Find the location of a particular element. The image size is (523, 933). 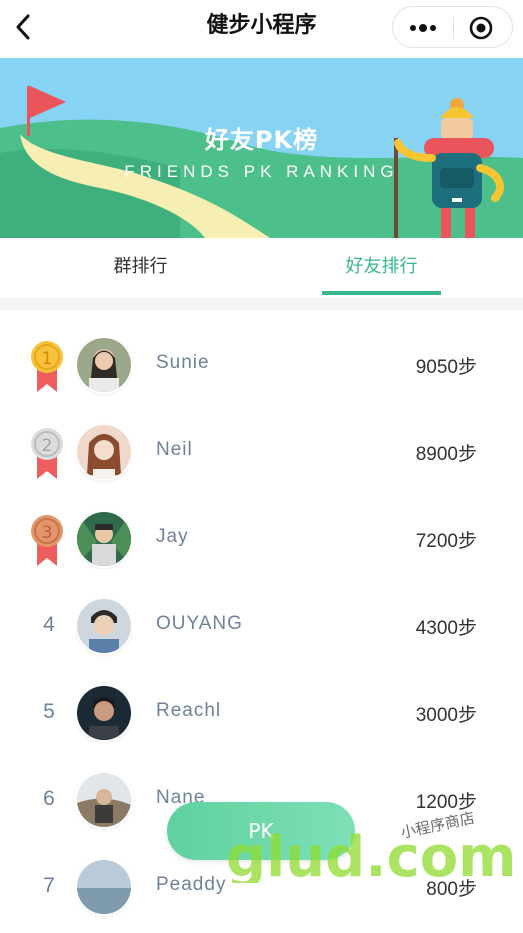

friend-name: Reachl is located at coordinates (189, 710).